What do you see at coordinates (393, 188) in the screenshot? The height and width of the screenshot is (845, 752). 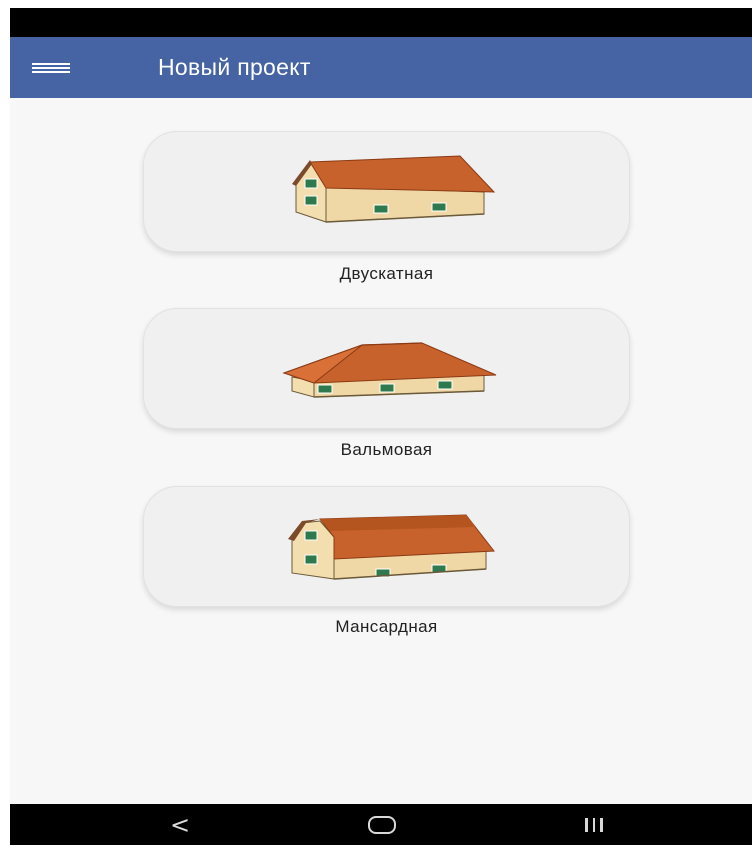 I see `gable-roof-house-icon` at bounding box center [393, 188].